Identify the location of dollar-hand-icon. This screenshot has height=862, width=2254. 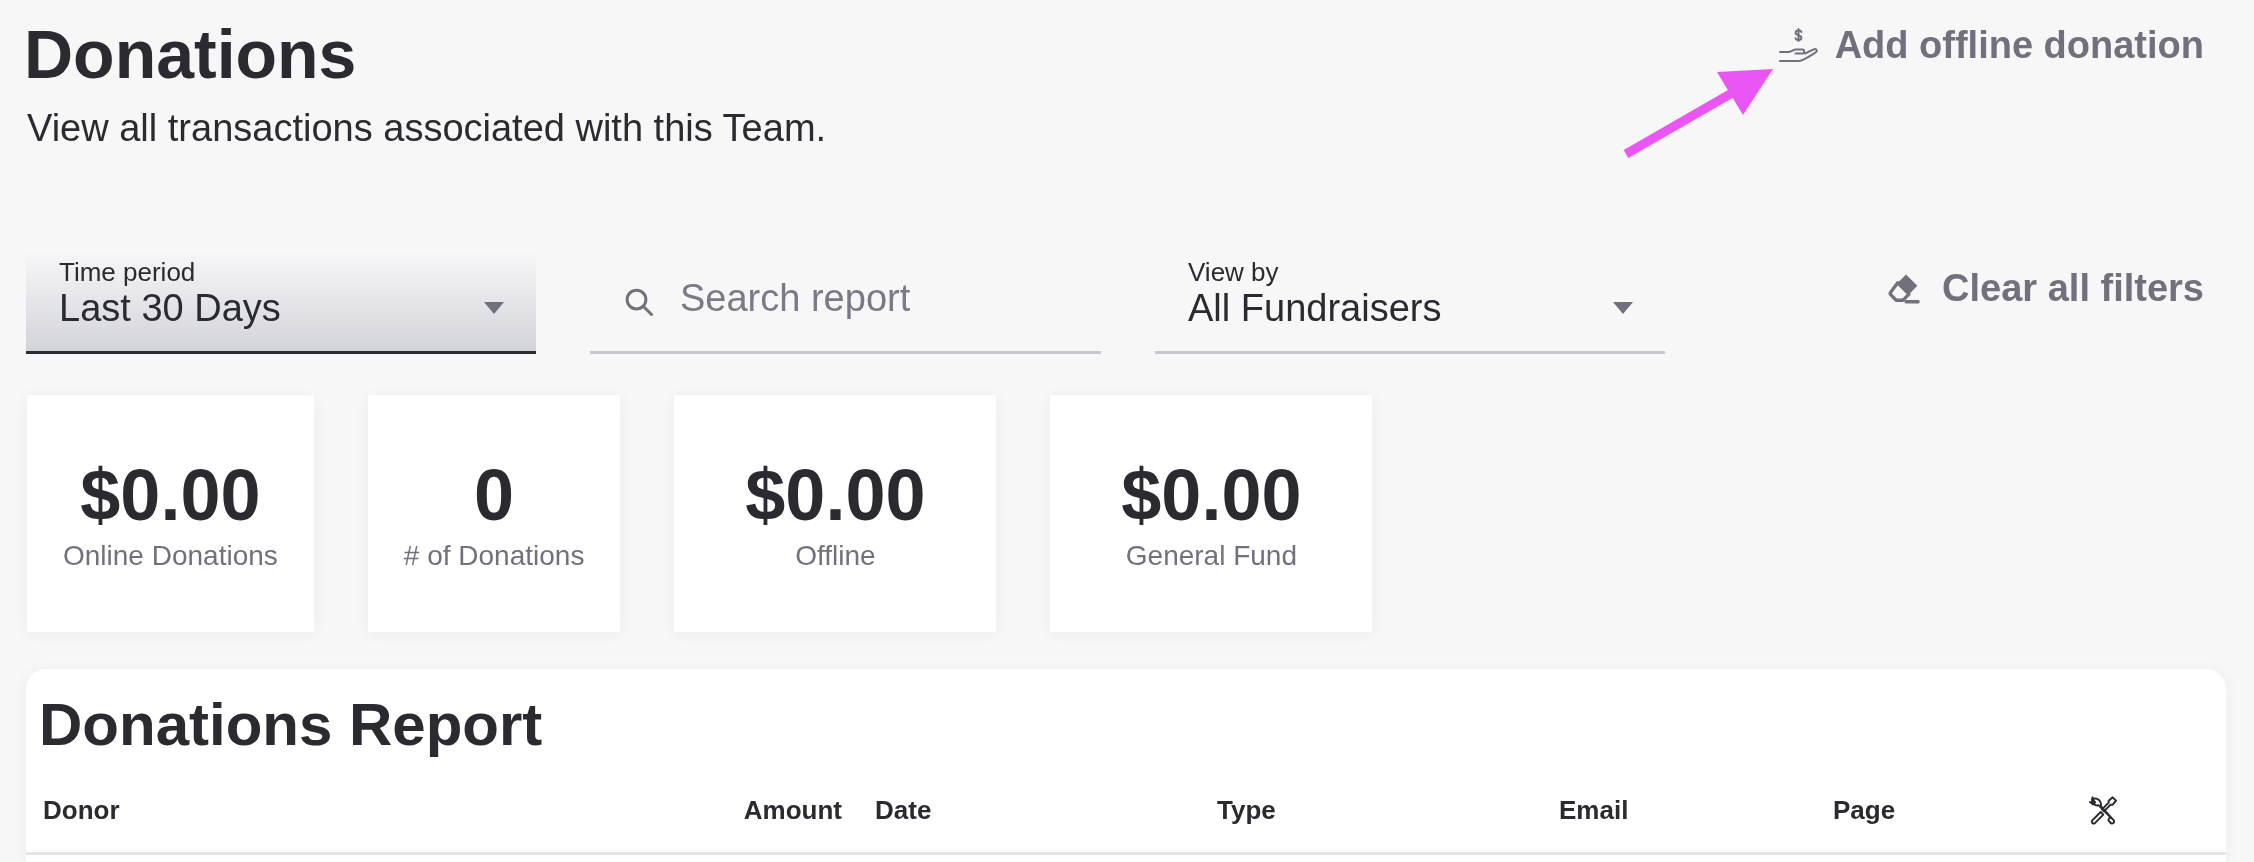
(1798, 45).